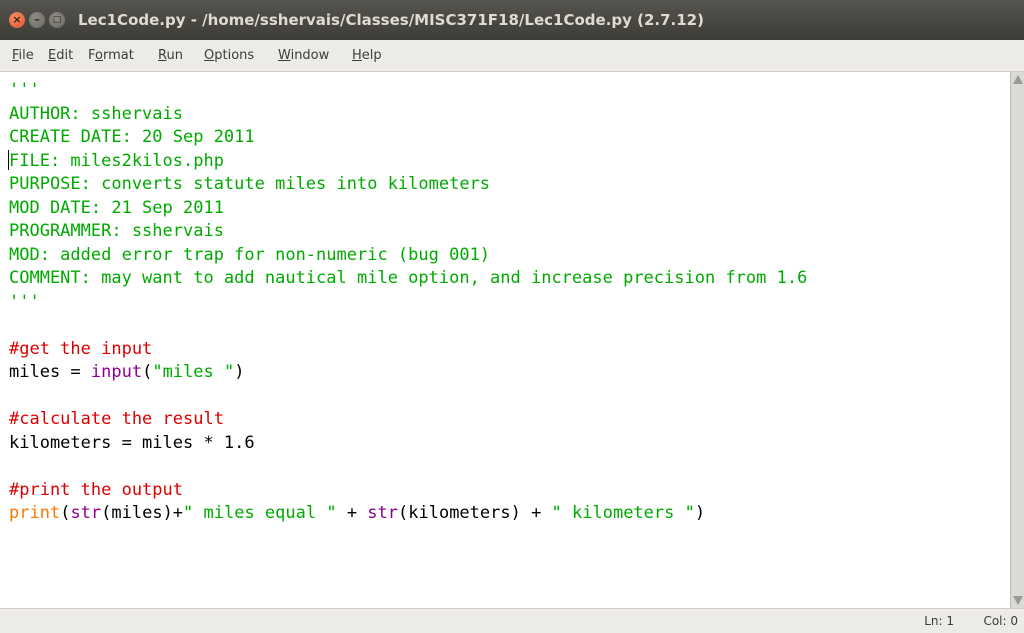  Describe the element at coordinates (132, 137) in the screenshot. I see `code-token: CREATE DATE: 20 Sep 2011` at that location.